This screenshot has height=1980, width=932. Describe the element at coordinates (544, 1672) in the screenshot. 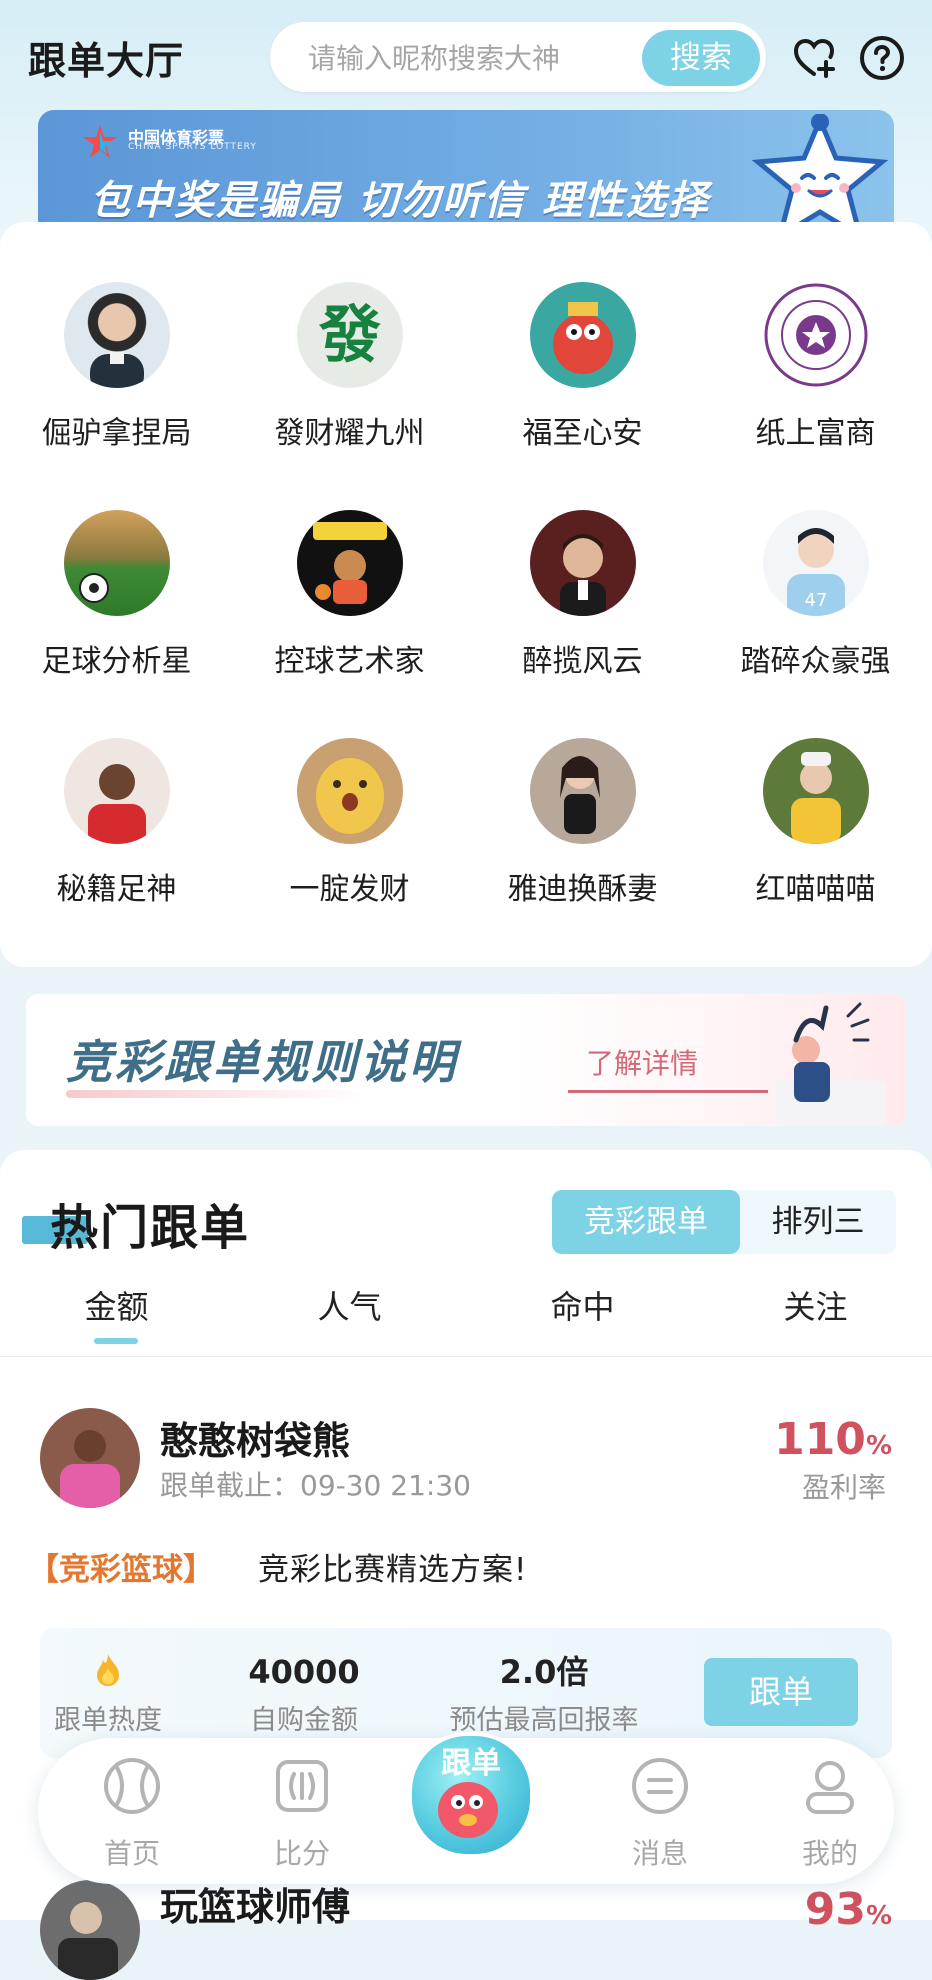

I see `stat-value: 2.0倍` at that location.